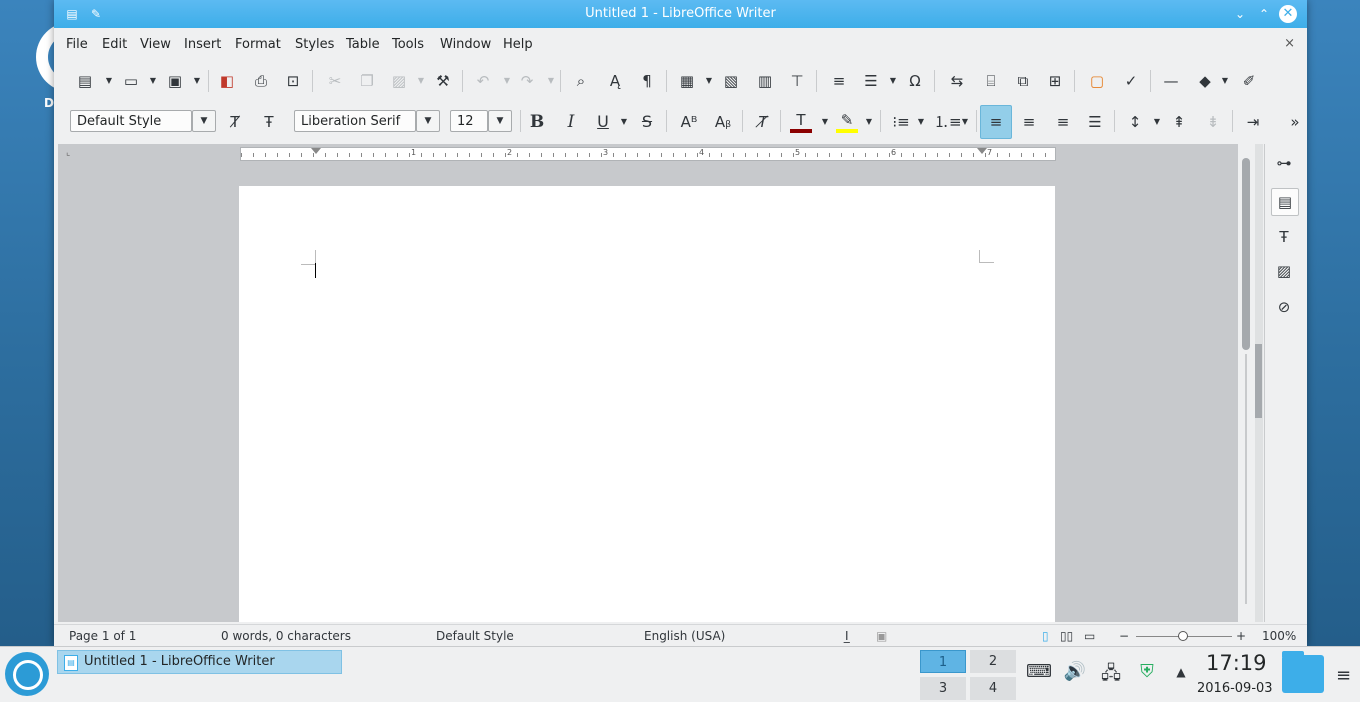 The height and width of the screenshot is (702, 1360). What do you see at coordinates (996, 122) in the screenshot?
I see `align-left-icon: ≡` at bounding box center [996, 122].